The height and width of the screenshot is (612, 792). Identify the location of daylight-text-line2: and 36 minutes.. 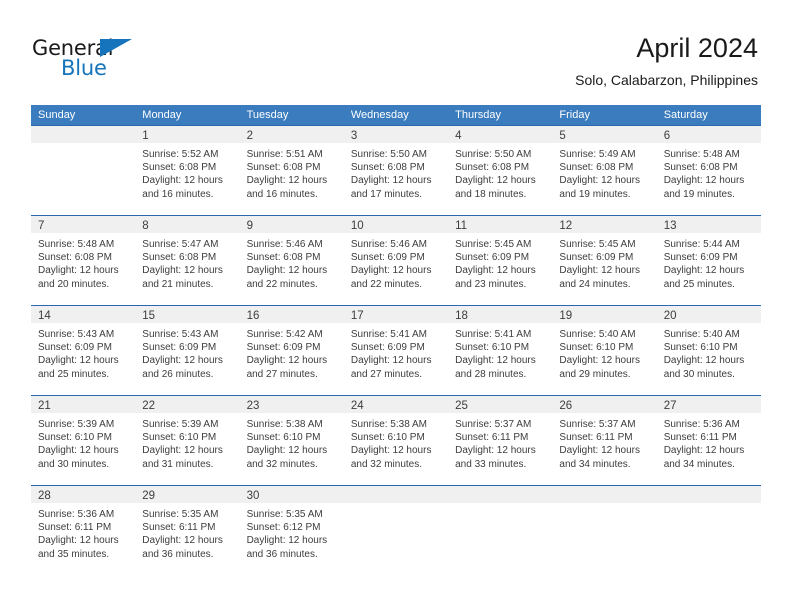
(282, 554).